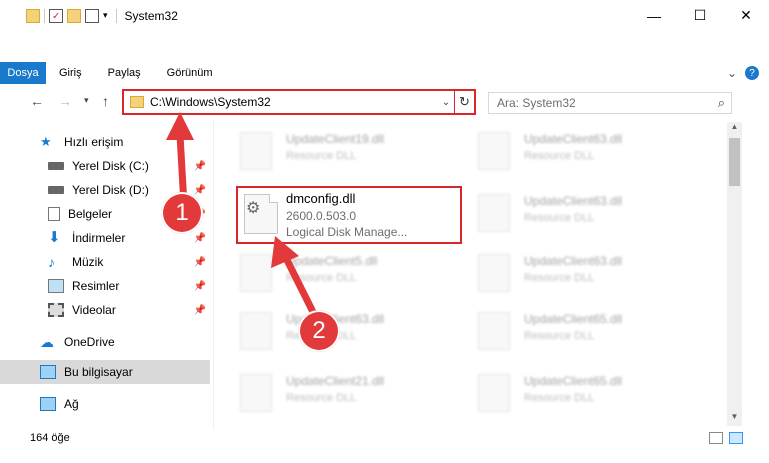 The width and height of the screenshot is (769, 463). What do you see at coordinates (321, 216) in the screenshot?
I see `file-version: 2600.0.503.0` at bounding box center [321, 216].